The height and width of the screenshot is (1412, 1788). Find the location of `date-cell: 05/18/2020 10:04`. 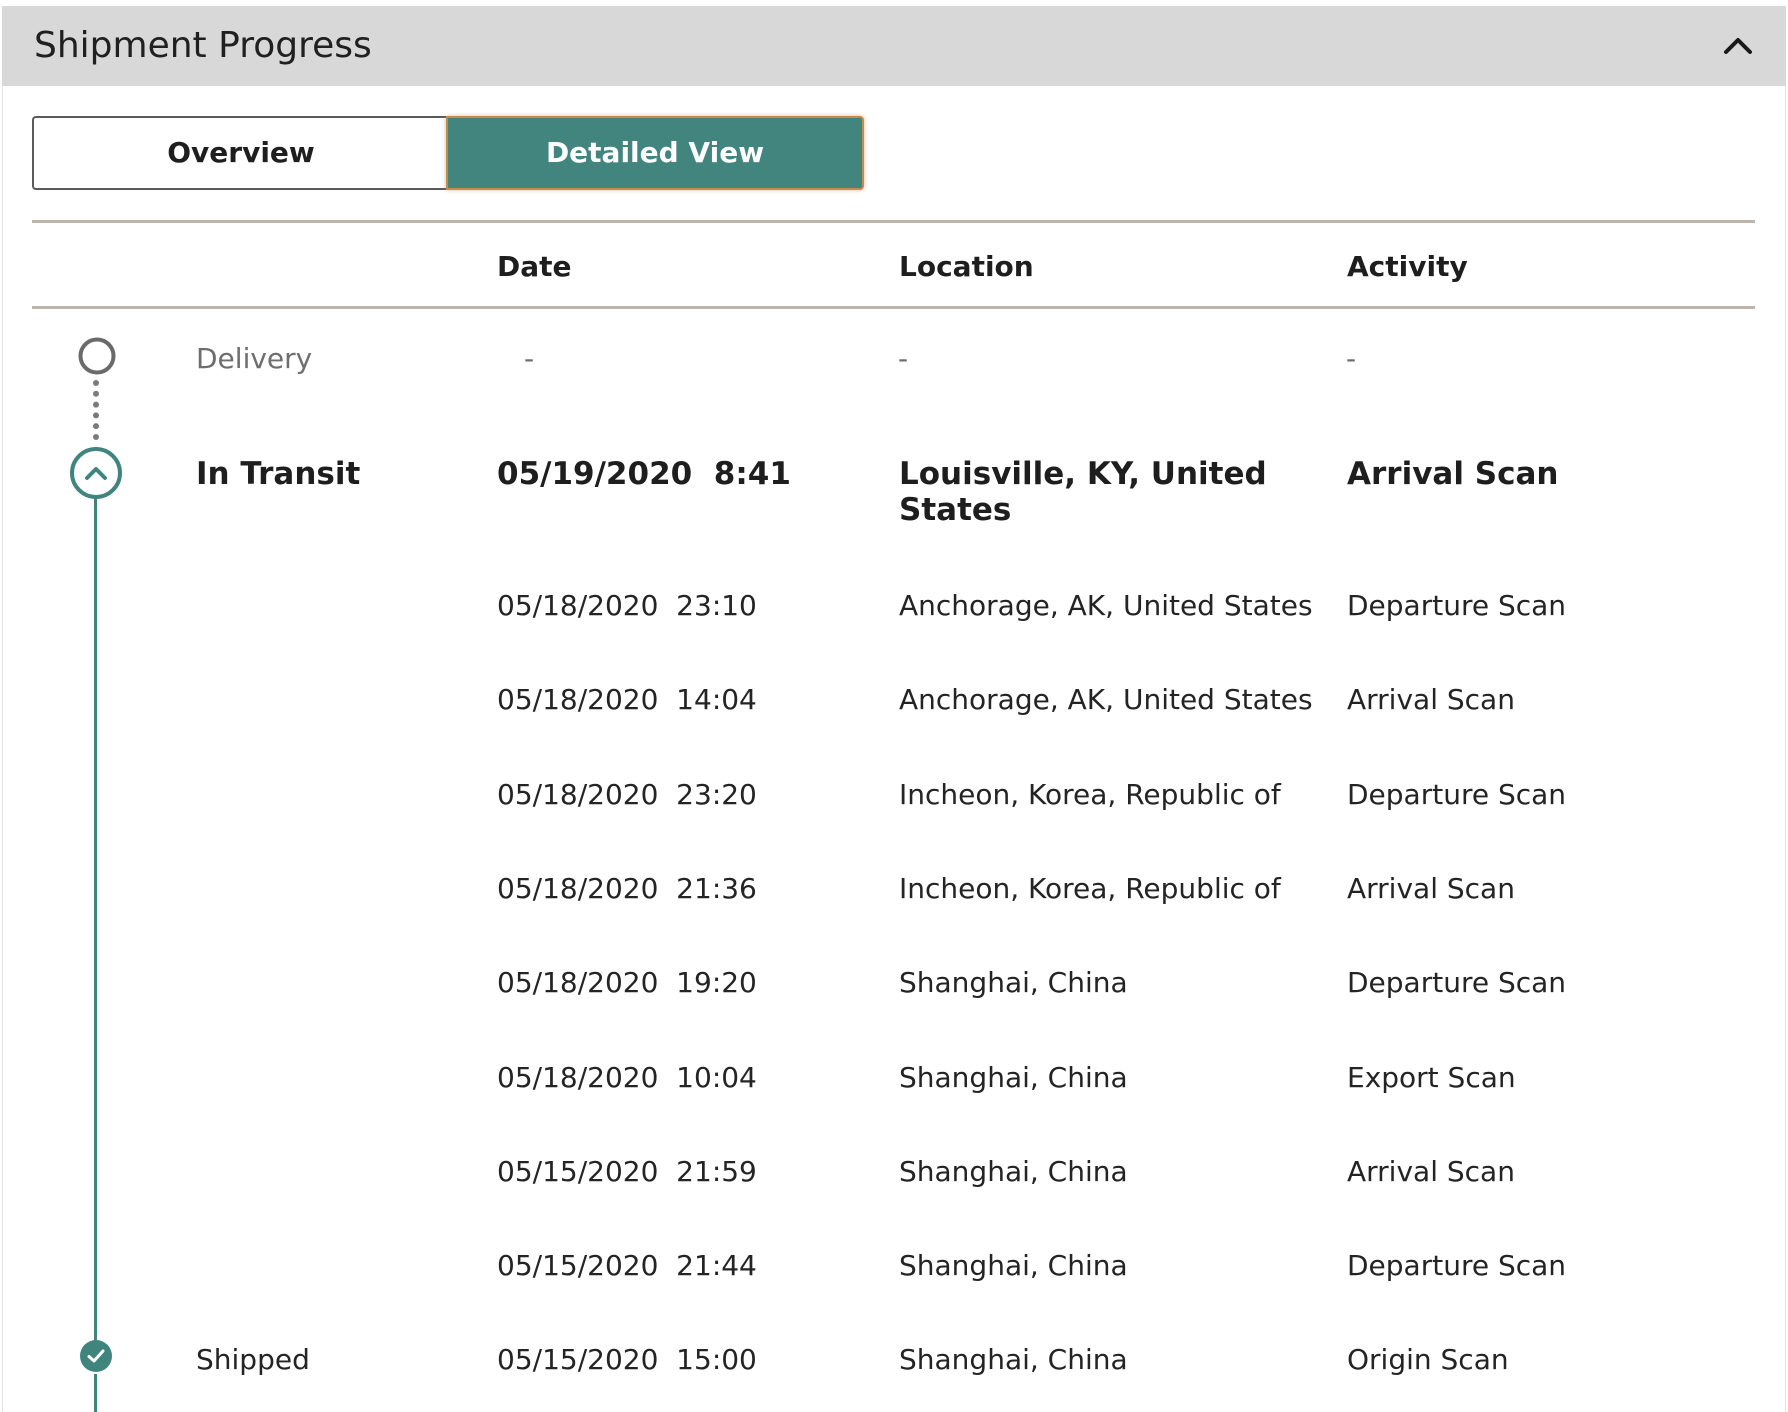

date-cell: 05/18/2020 10:04 is located at coordinates (627, 1077).